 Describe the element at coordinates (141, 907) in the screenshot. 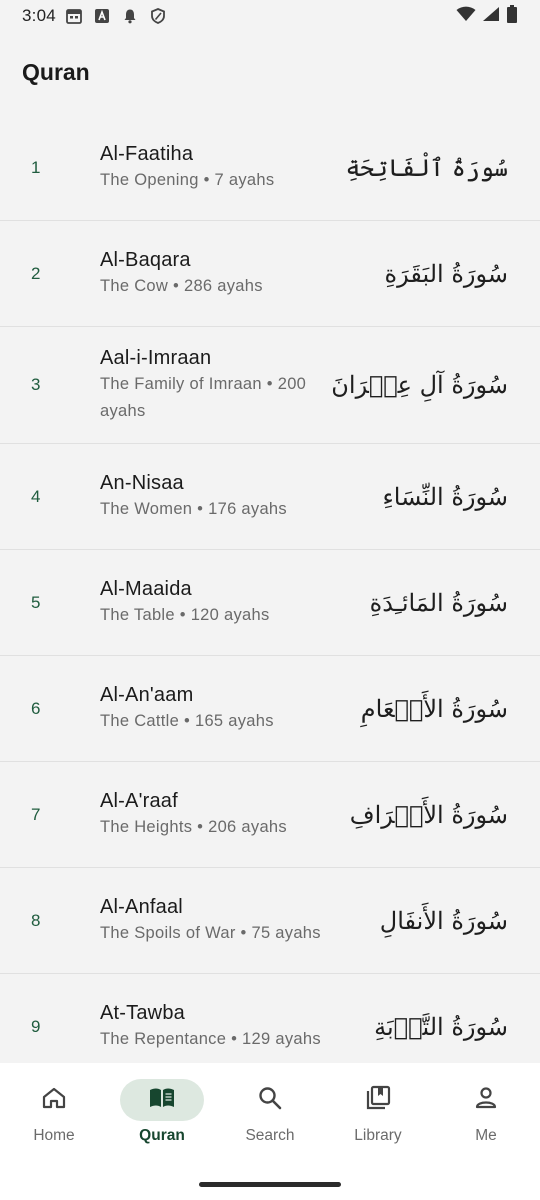

I see `surah-name: Al-Anfaal` at that location.